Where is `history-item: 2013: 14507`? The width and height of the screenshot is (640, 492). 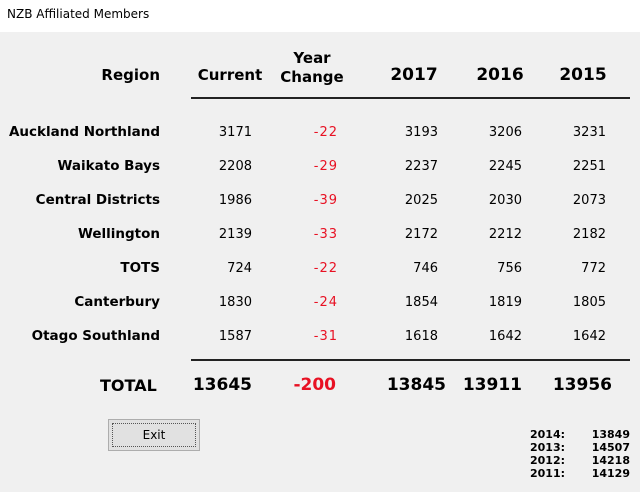
history-item: 2013: 14507 is located at coordinates (580, 447).